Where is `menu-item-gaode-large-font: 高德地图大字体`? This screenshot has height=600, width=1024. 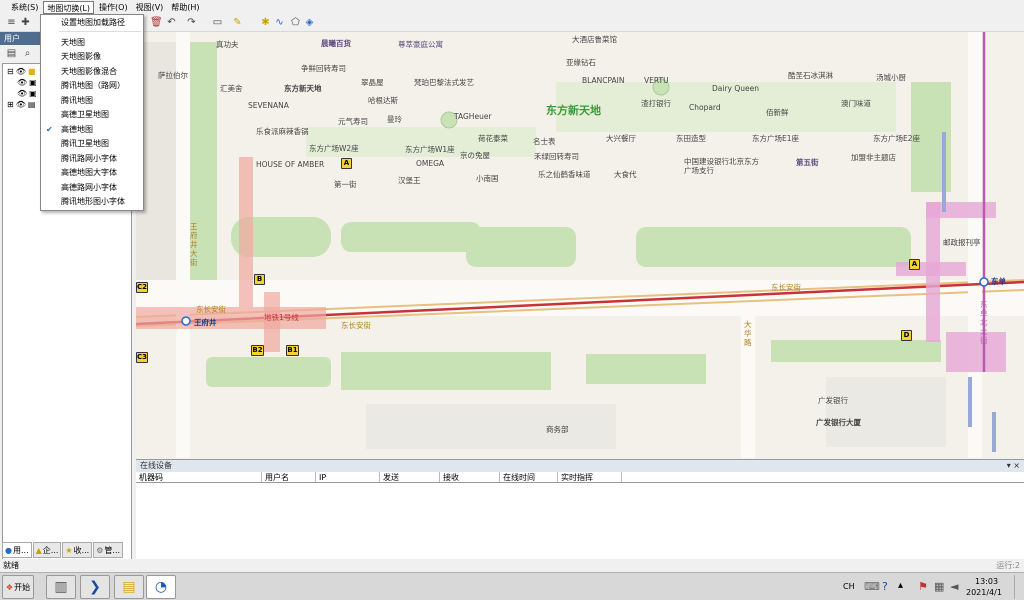
menu-item-gaode-large-font: 高德地图大字体 is located at coordinates (92, 173).